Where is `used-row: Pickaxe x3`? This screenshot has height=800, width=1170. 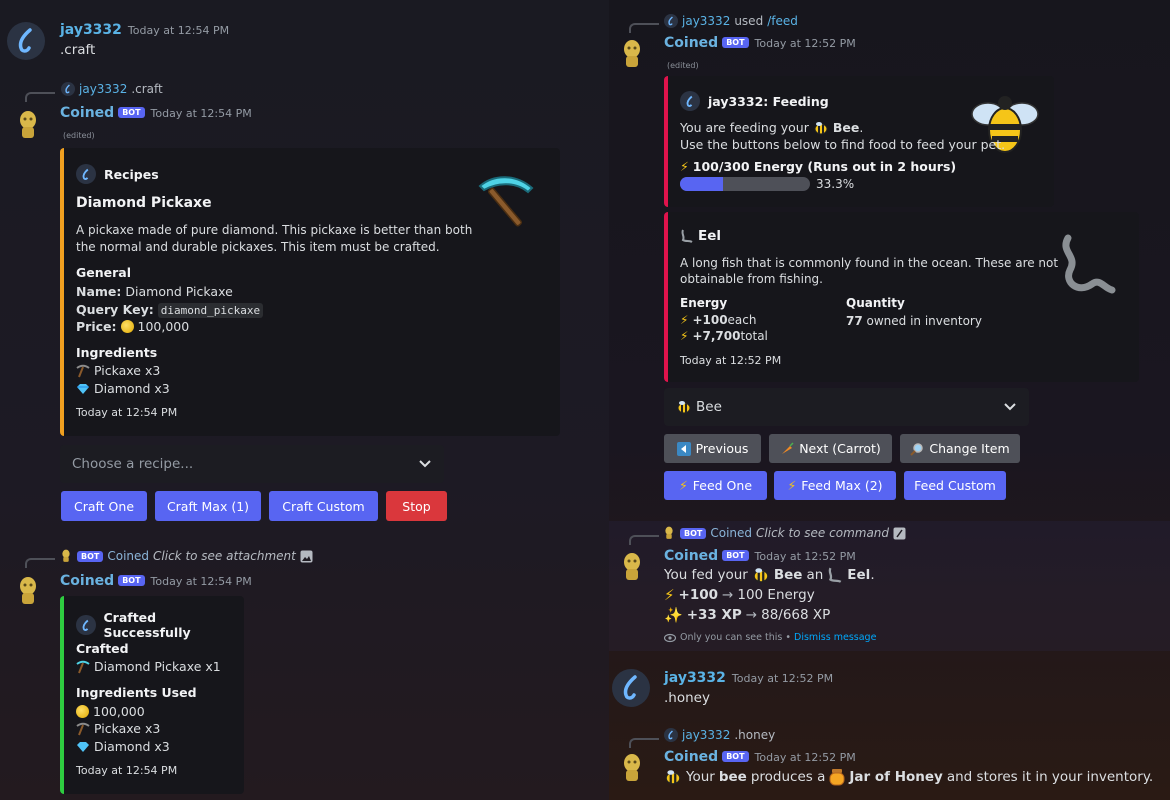
used-row: Pickaxe x3 is located at coordinates (118, 728).